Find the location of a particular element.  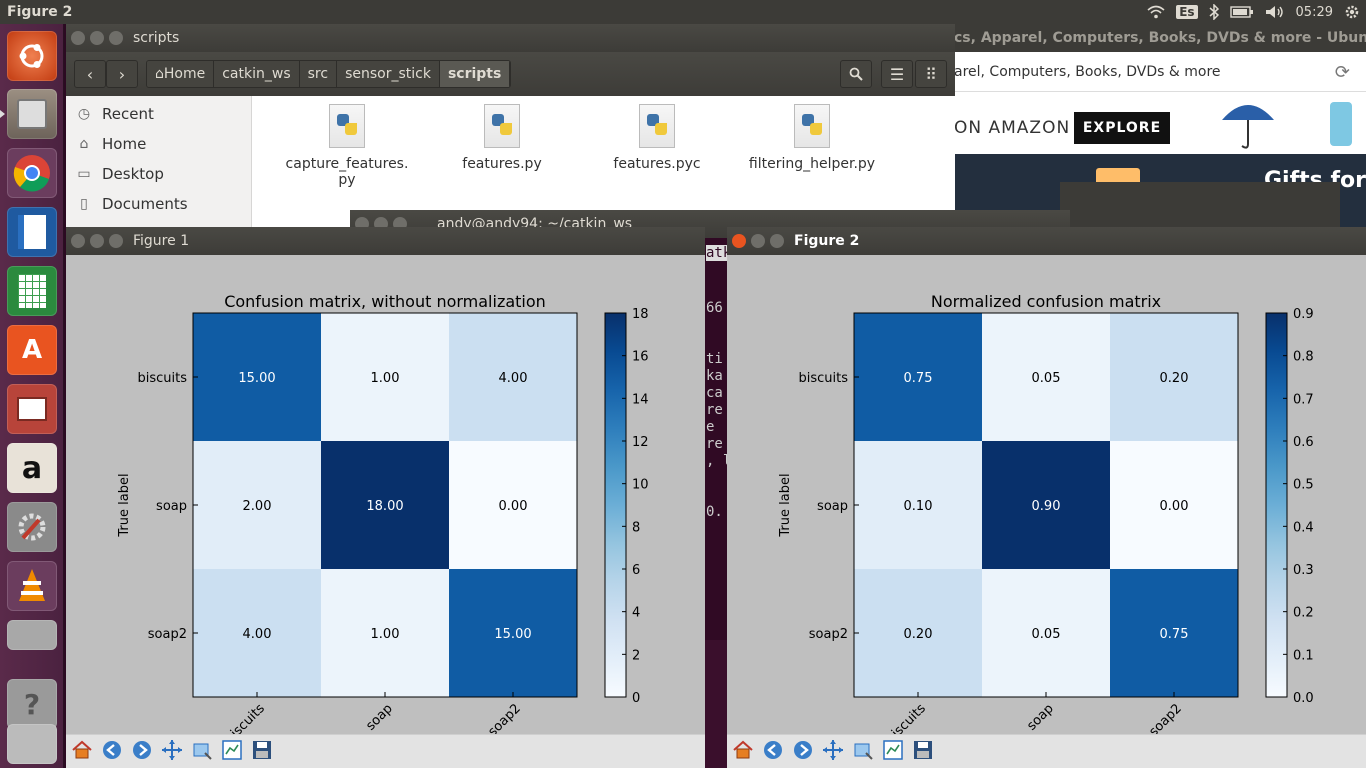

file-item: capture_features. py is located at coordinates (347, 146).